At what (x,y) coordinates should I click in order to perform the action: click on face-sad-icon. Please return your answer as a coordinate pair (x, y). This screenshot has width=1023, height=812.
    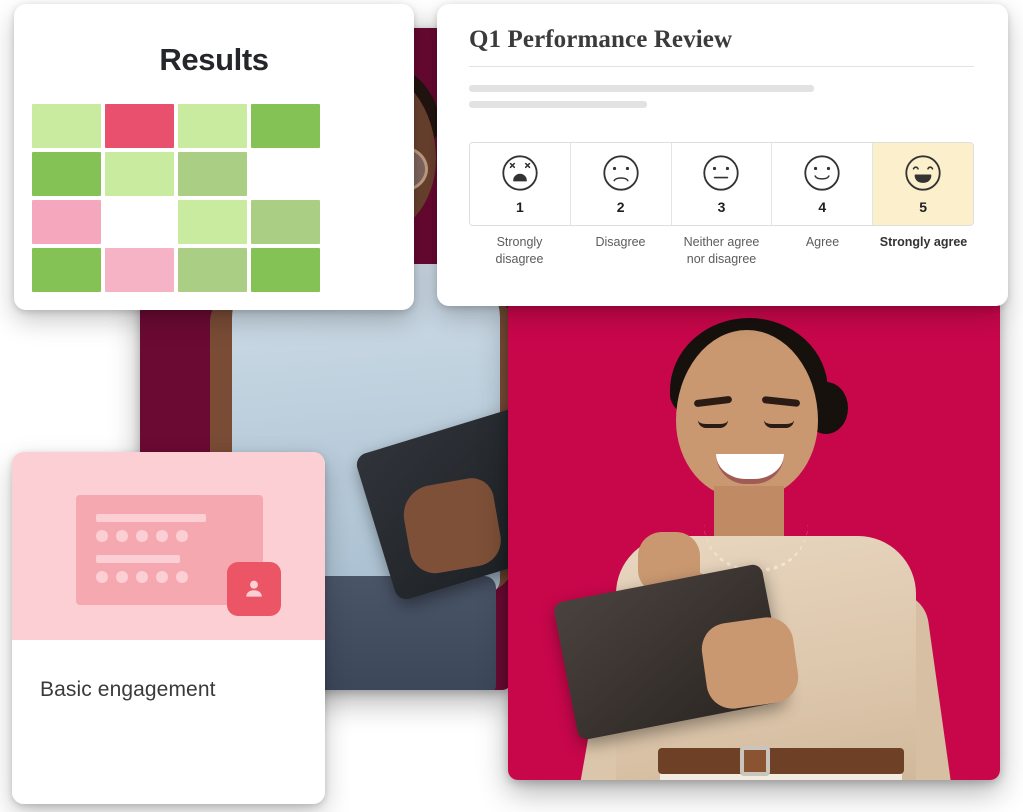
    Looking at the image, I should click on (621, 173).